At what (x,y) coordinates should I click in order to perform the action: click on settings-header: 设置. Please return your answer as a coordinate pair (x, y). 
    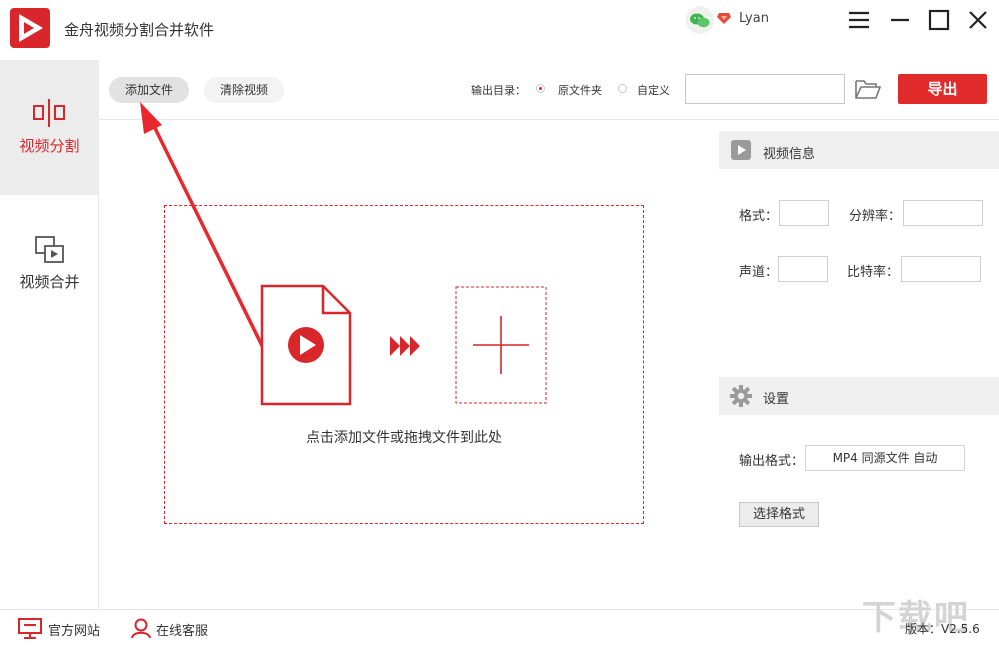
    Looking at the image, I should click on (859, 396).